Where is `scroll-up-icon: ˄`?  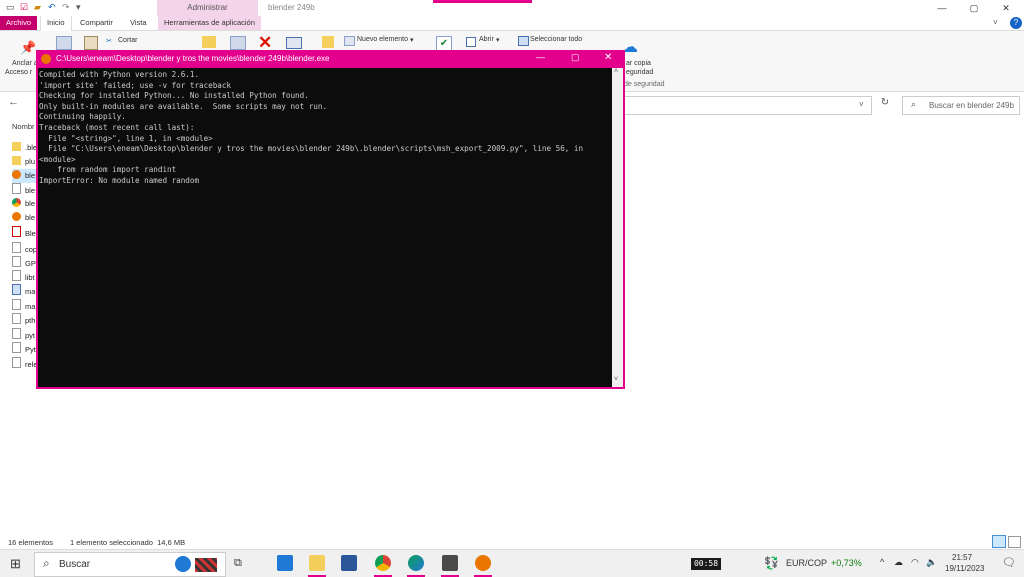
scroll-up-icon: ˄ is located at coordinates (616, 71).